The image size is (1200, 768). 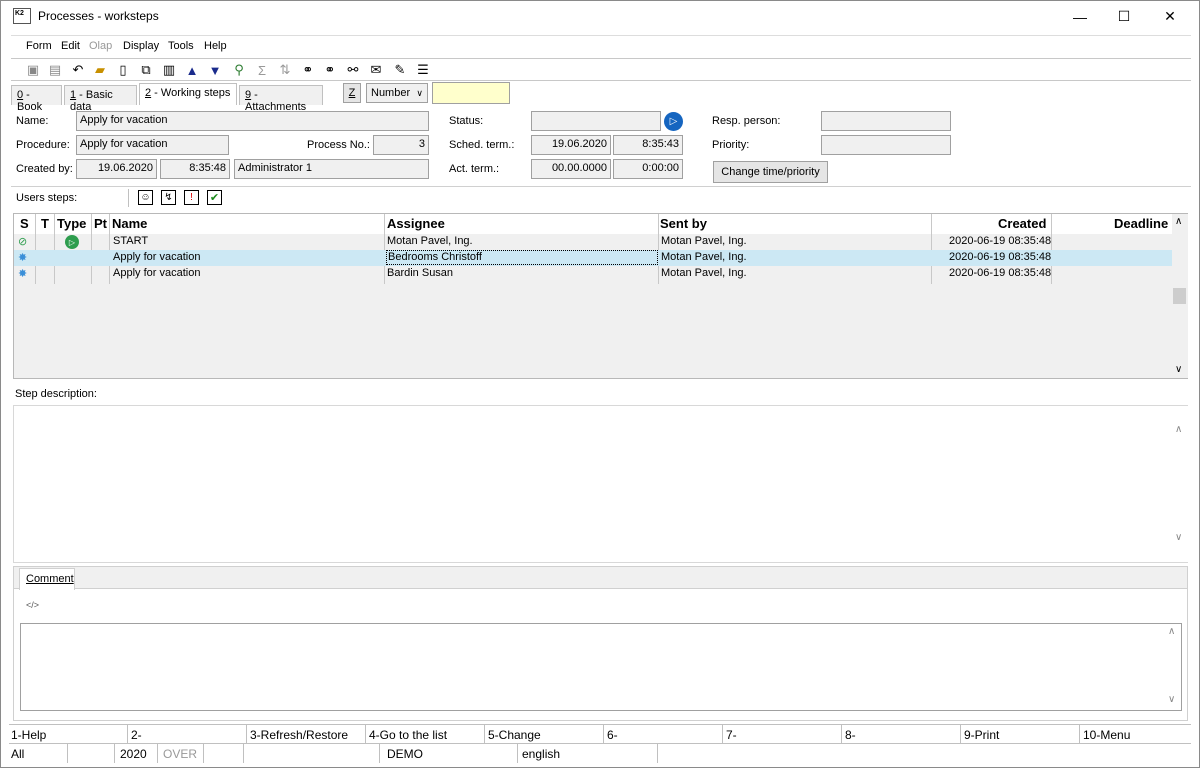 I want to click on tab-comment: Comment, so click(x=47, y=579).